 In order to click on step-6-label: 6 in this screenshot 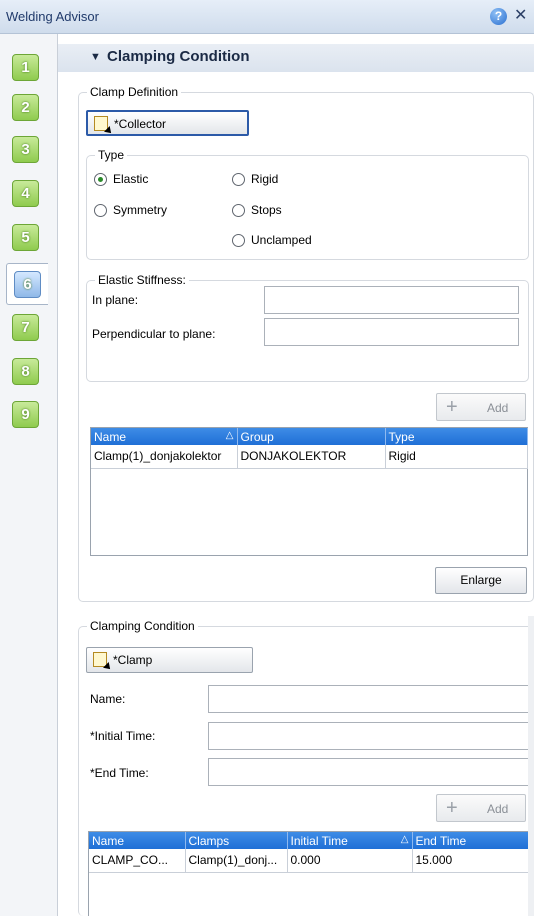, I will do `click(27, 284)`.